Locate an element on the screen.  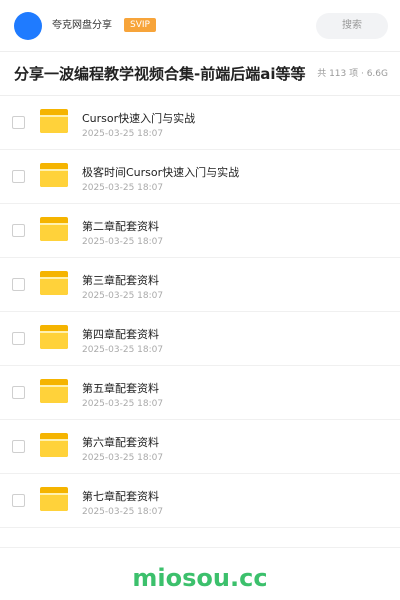
list-item: 极客时间Cursor快速入门与实战 2025-03-25 18:07 is located at coordinates (200, 177).